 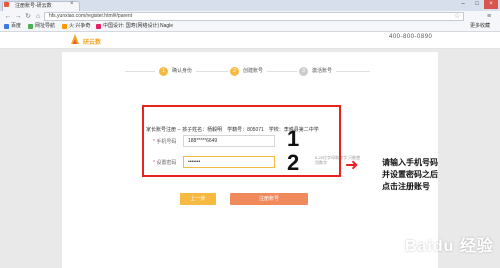 What do you see at coordinates (293, 138) in the screenshot?
I see `marker-1: 1` at bounding box center [293, 138].